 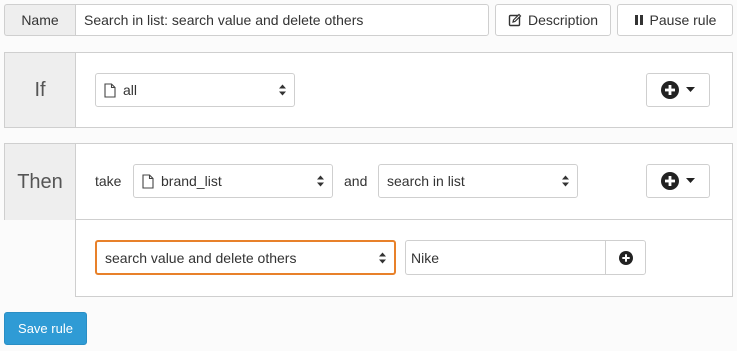 I want to click on name-label-text: Name, so click(x=40, y=20).